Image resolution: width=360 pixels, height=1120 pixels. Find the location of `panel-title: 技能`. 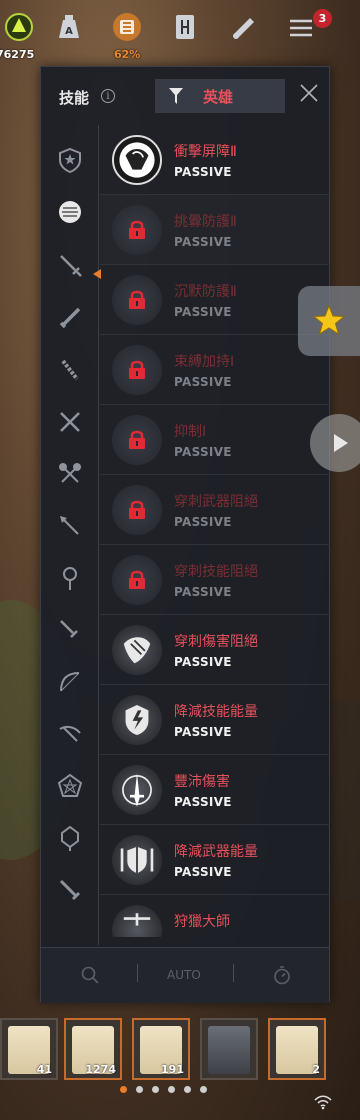

panel-title: 技能 is located at coordinates (74, 98).